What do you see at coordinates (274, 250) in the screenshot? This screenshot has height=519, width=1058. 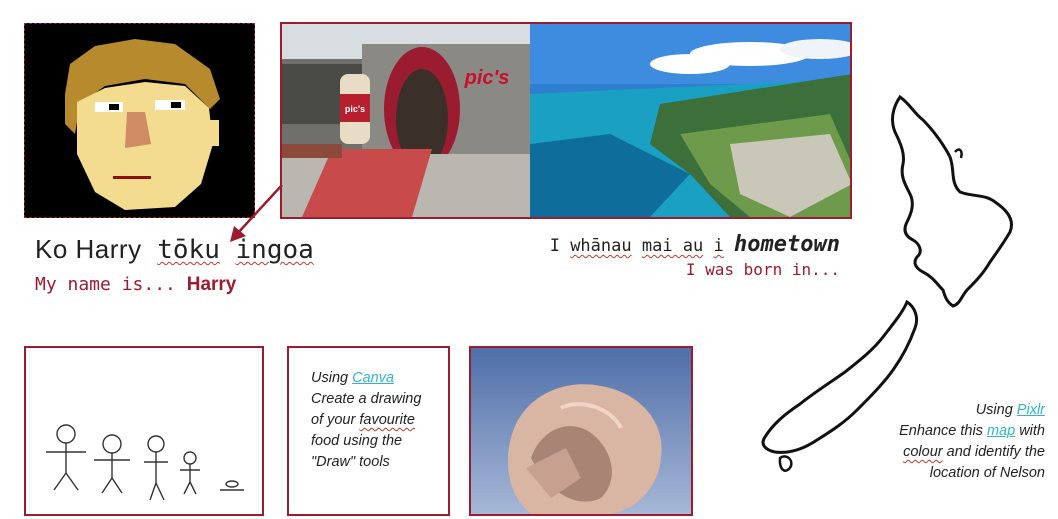 I see `maori-name-word-ingoa: ingoa` at bounding box center [274, 250].